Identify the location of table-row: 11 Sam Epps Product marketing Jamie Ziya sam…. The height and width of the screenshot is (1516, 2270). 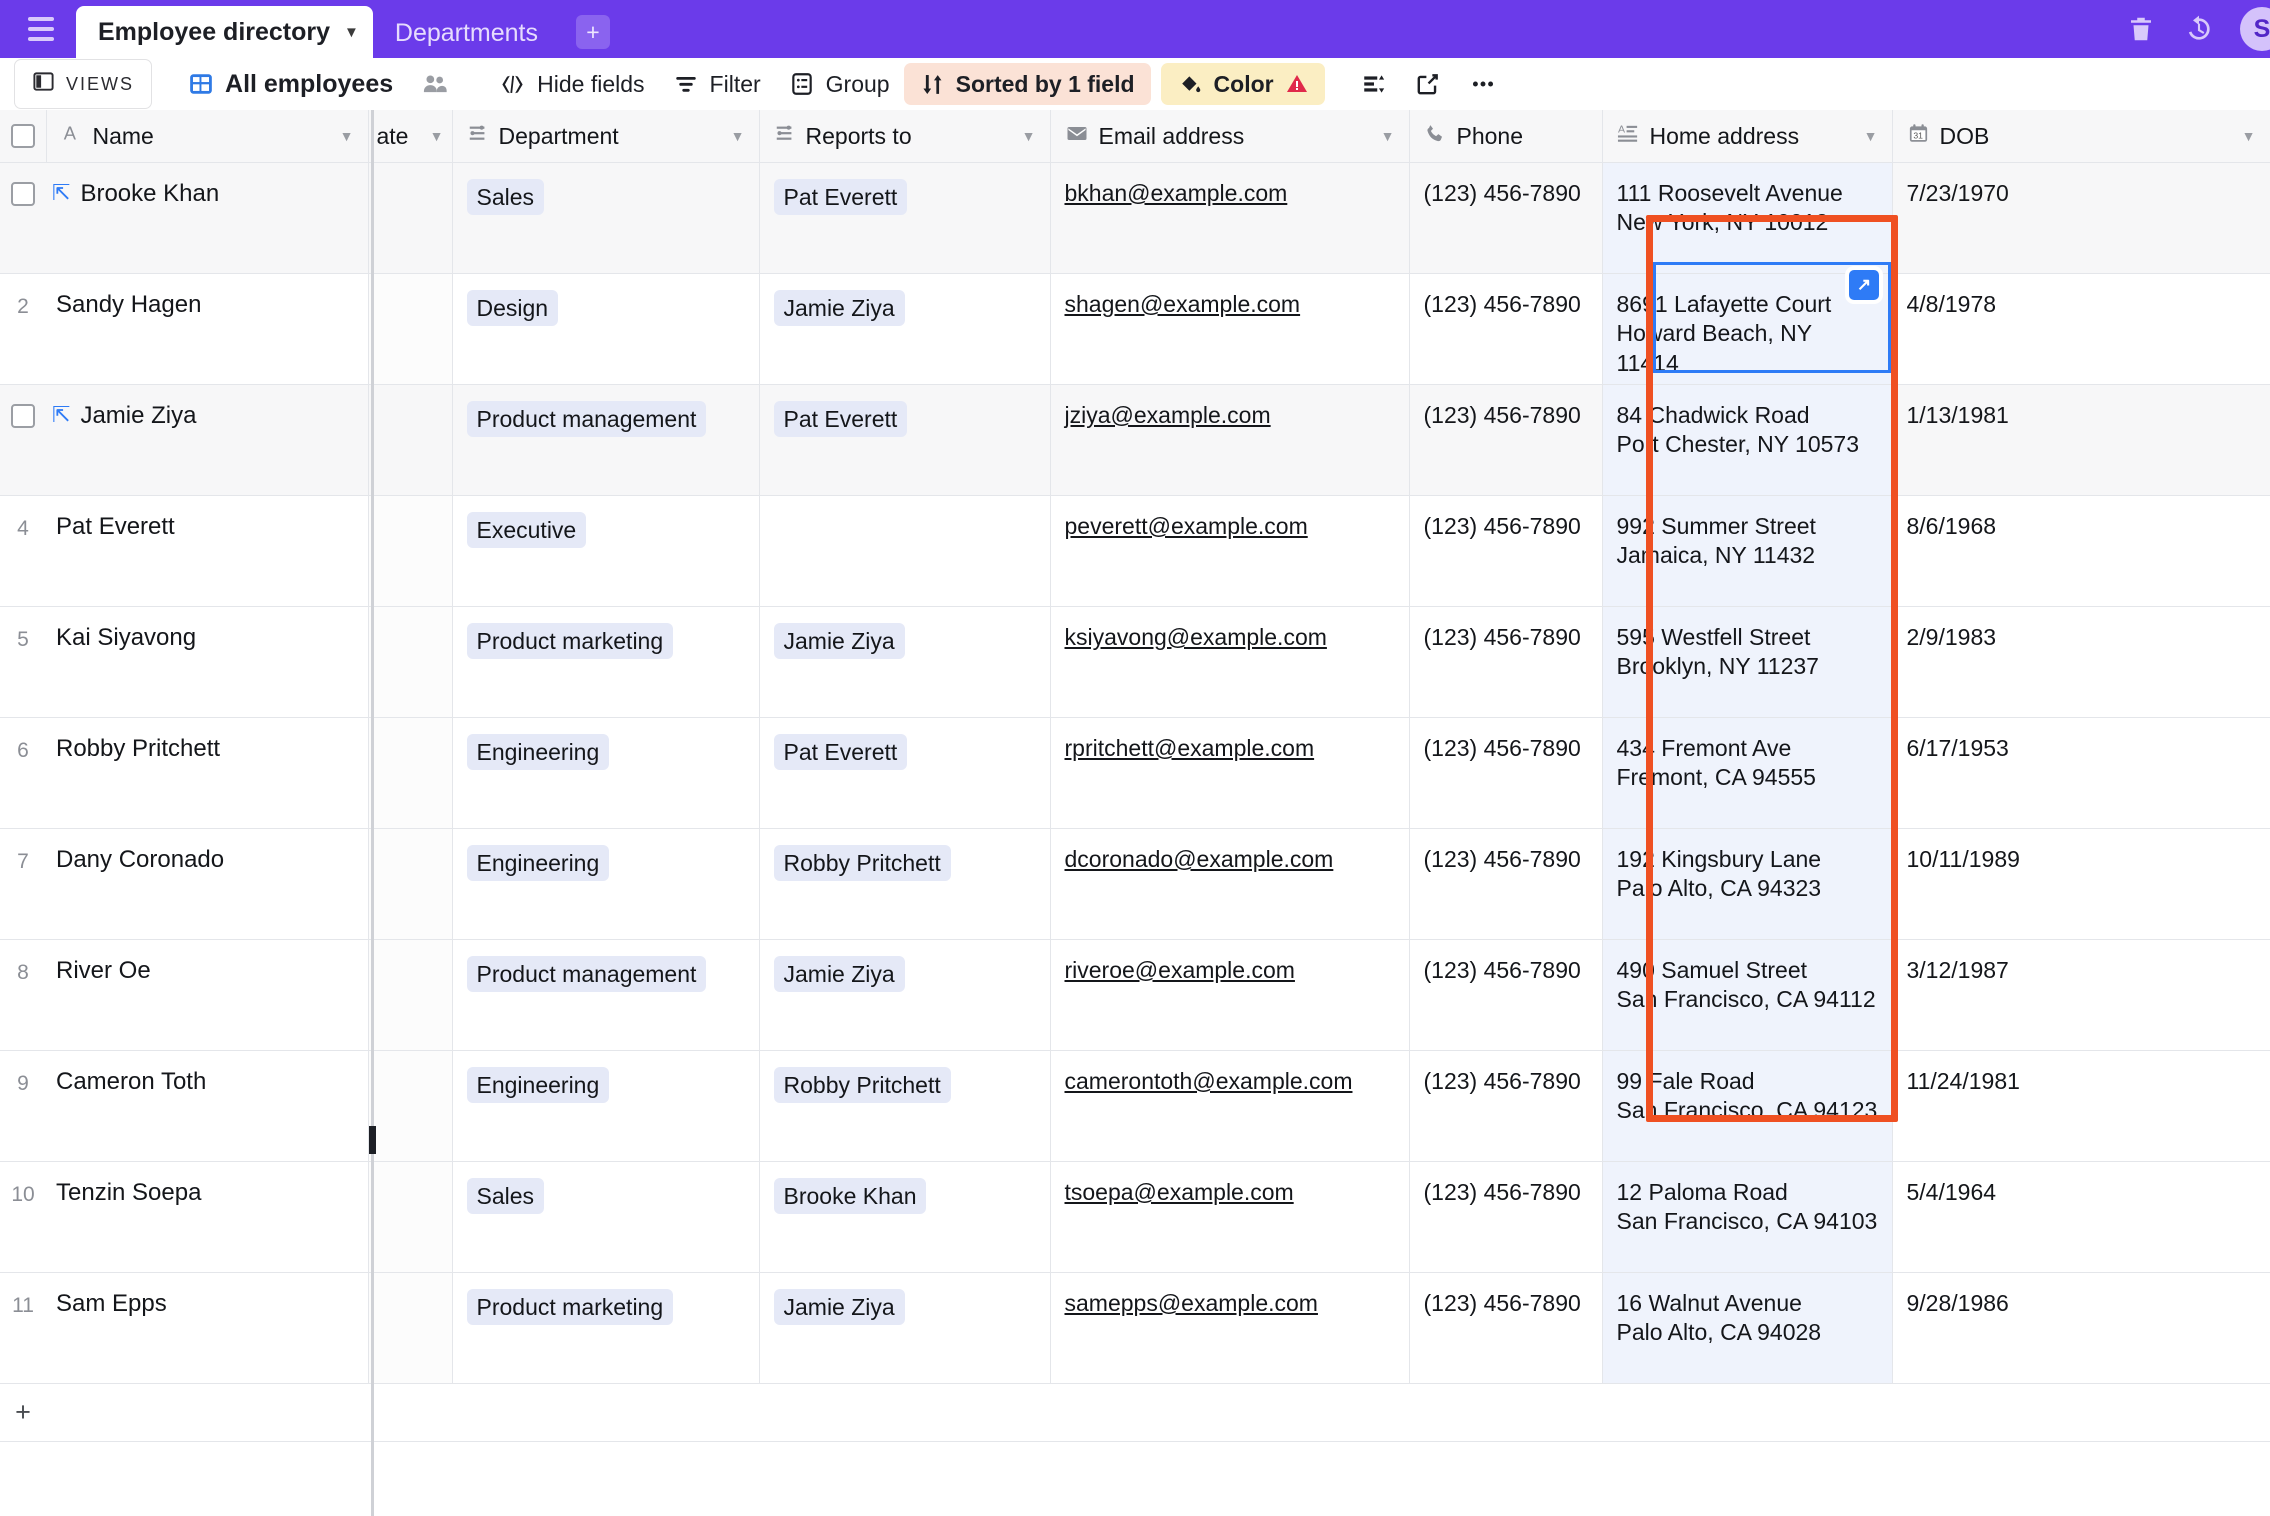
(1135, 1328).